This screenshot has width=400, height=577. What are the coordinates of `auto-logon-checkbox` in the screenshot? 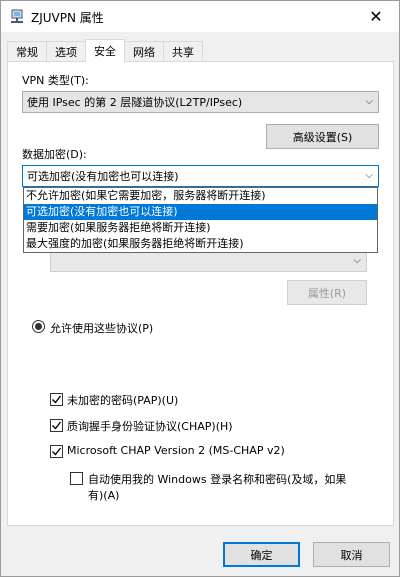 It's located at (76, 478).